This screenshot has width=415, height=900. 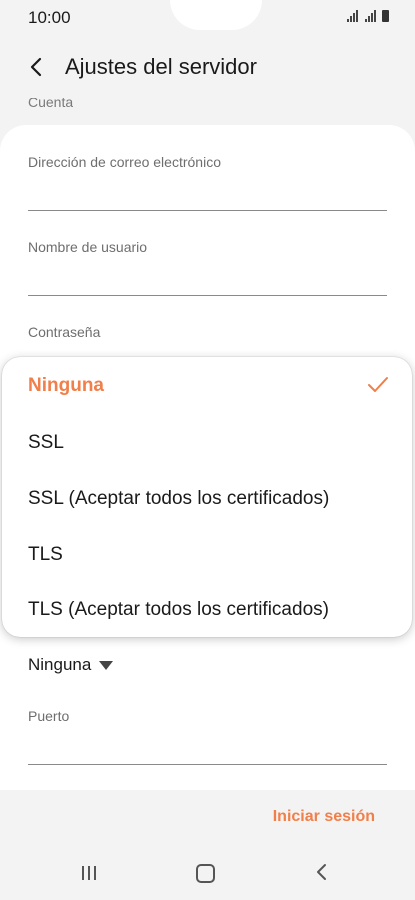 I want to click on battery-icon, so click(x=385, y=16).